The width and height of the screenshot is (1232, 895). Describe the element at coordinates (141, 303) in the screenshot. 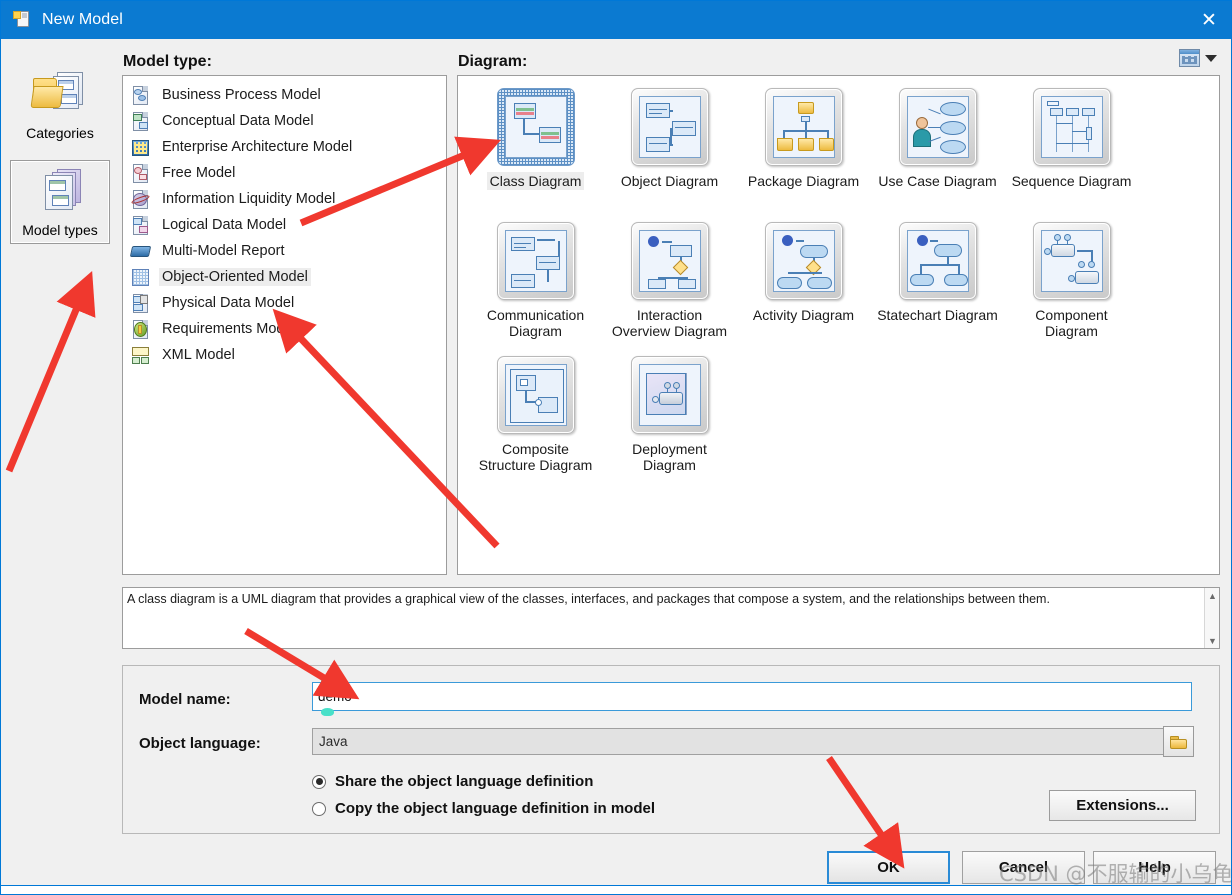

I see `physical-data-icon` at that location.